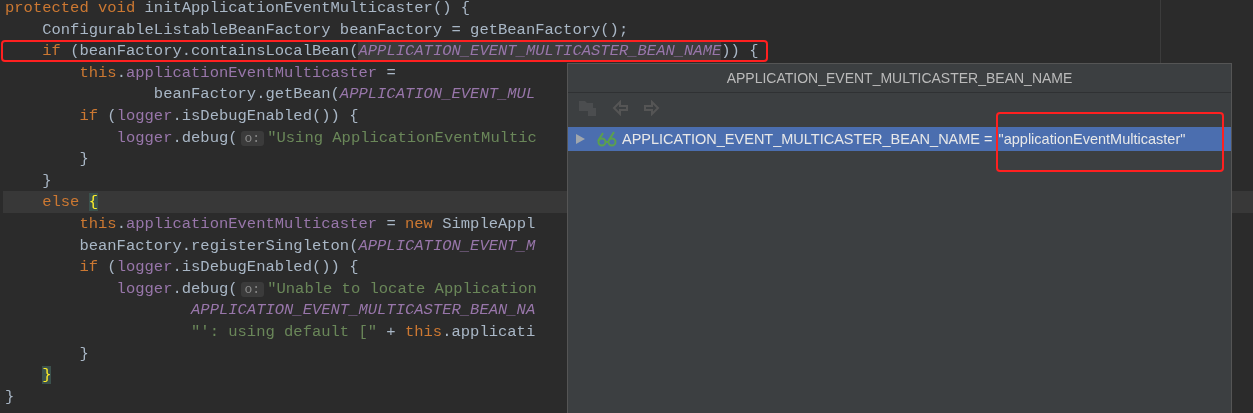 This screenshot has width=1253, height=413. What do you see at coordinates (489, 331) in the screenshot?
I see `code-text: .applicati` at bounding box center [489, 331].